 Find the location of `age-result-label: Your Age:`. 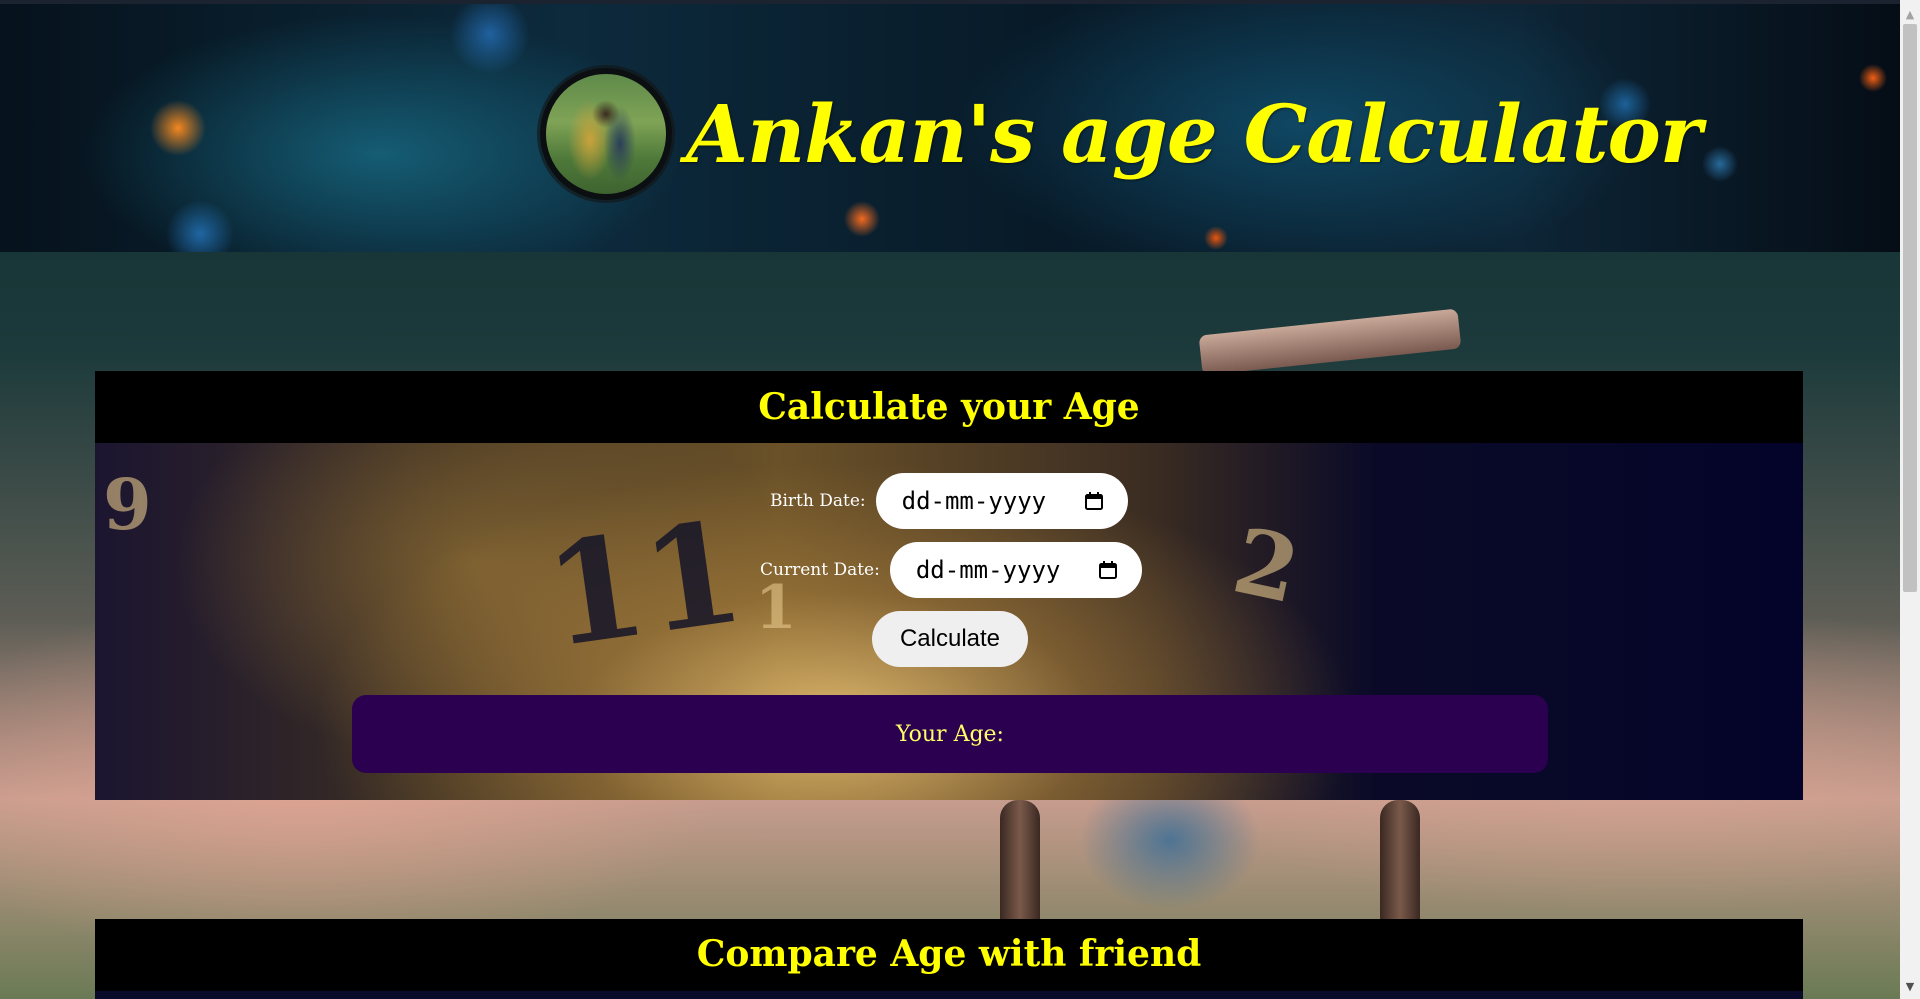

age-result-label: Your Age: is located at coordinates (950, 734).